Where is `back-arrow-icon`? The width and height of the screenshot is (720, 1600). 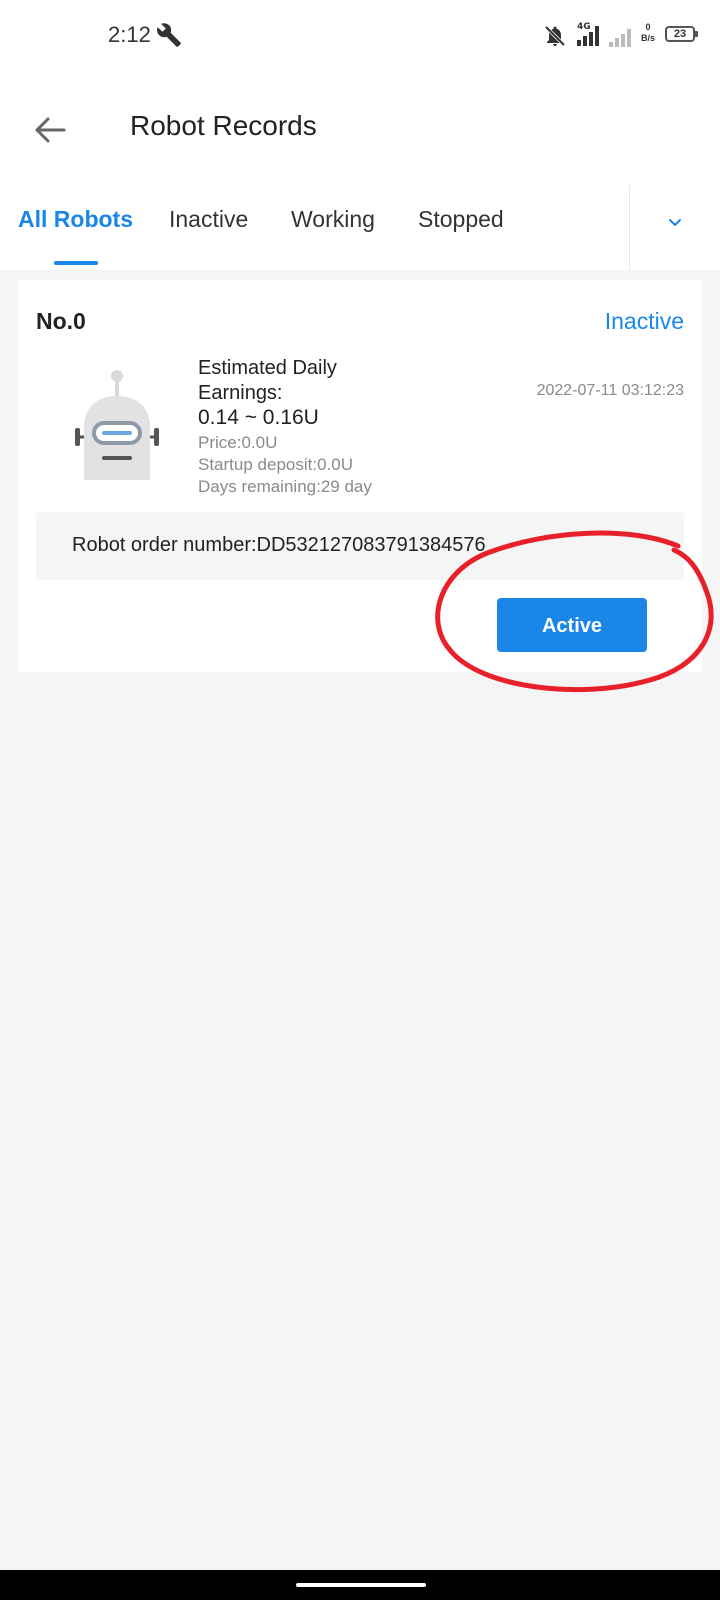 back-arrow-icon is located at coordinates (50, 130).